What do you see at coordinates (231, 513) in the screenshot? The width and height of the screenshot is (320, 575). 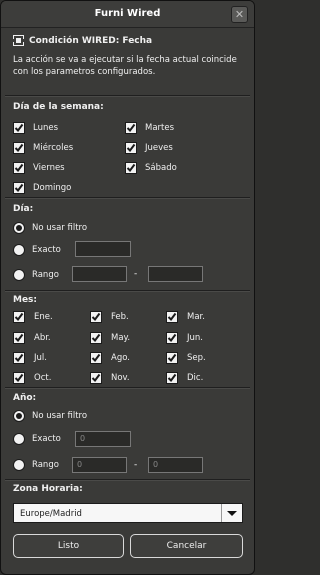 I see `chevron-down-icon` at bounding box center [231, 513].